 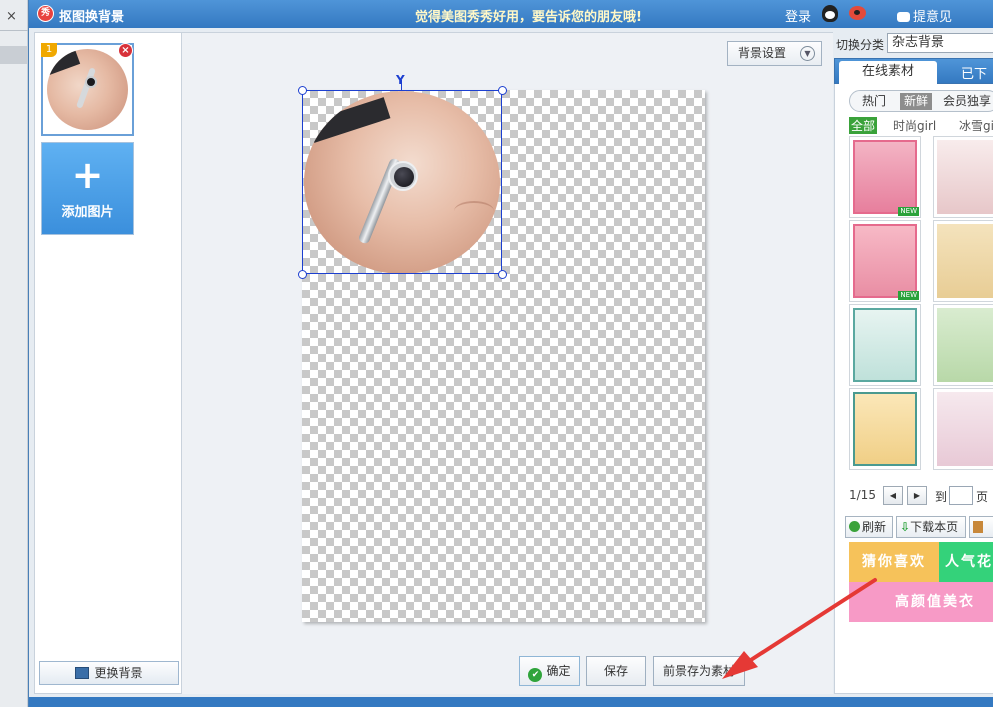 I want to click on picture-icon, so click(x=82, y=673).